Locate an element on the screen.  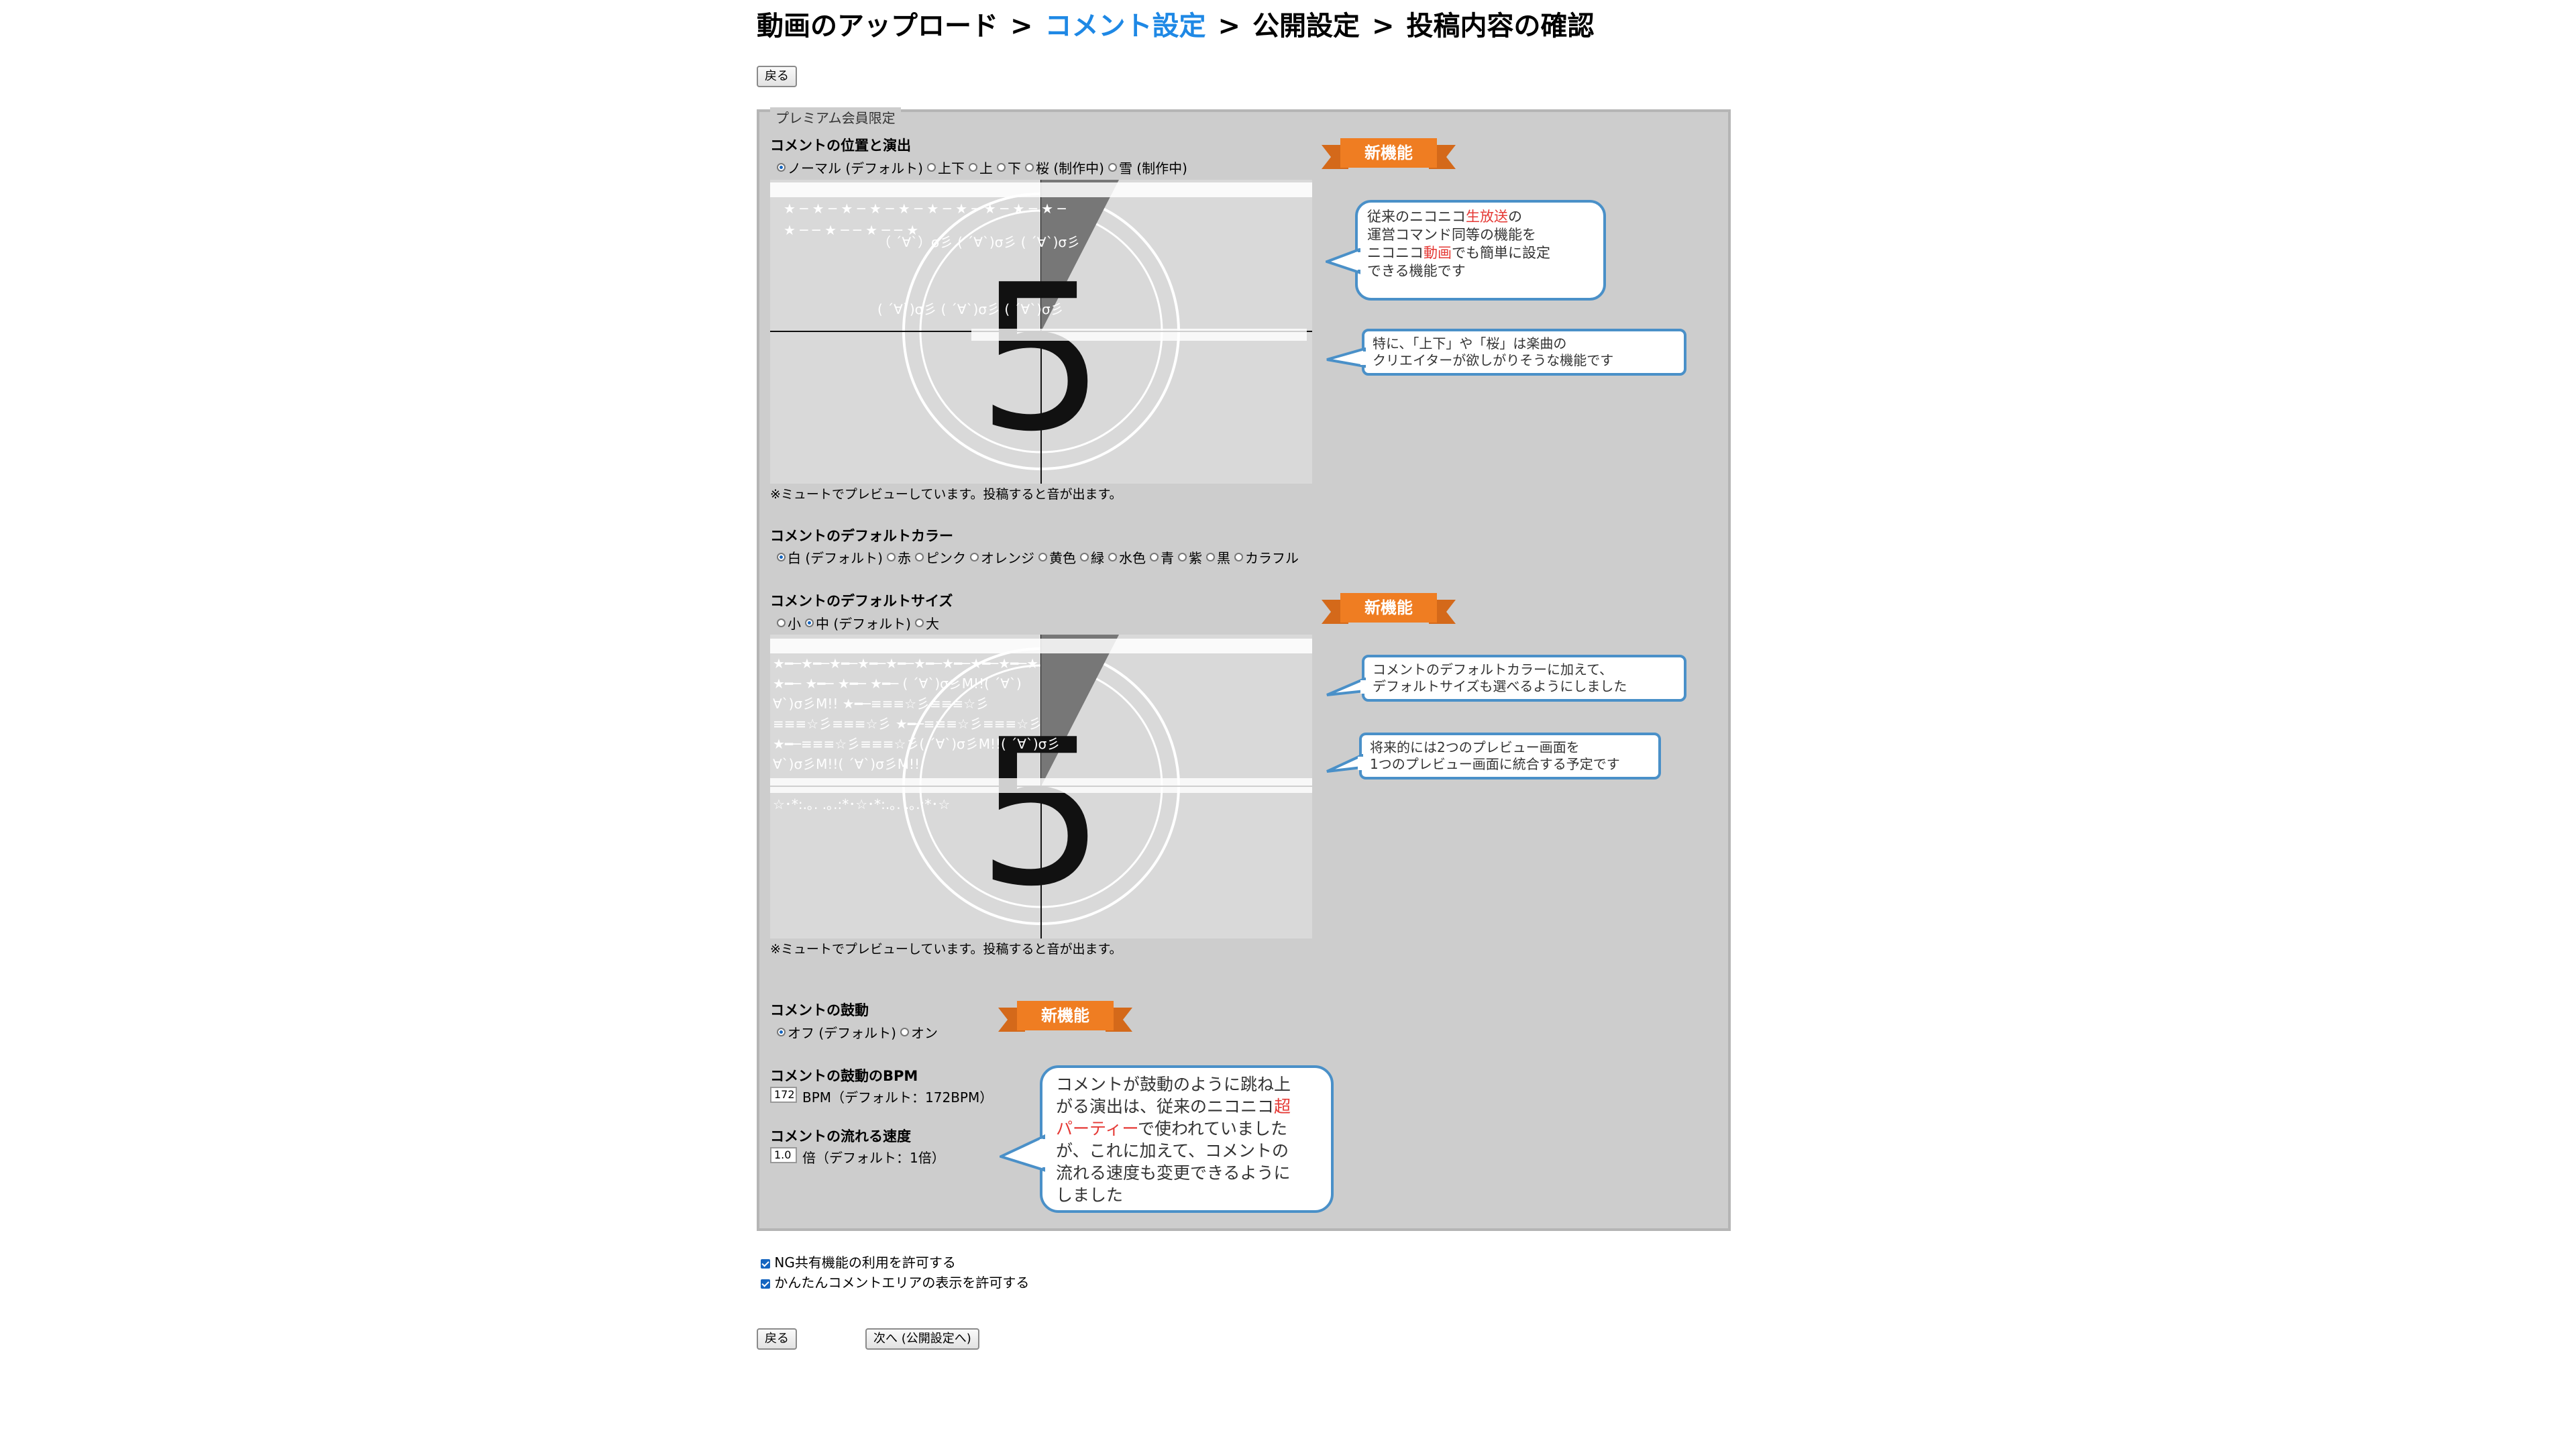
speed-input: 1.0 is located at coordinates (783, 1155).